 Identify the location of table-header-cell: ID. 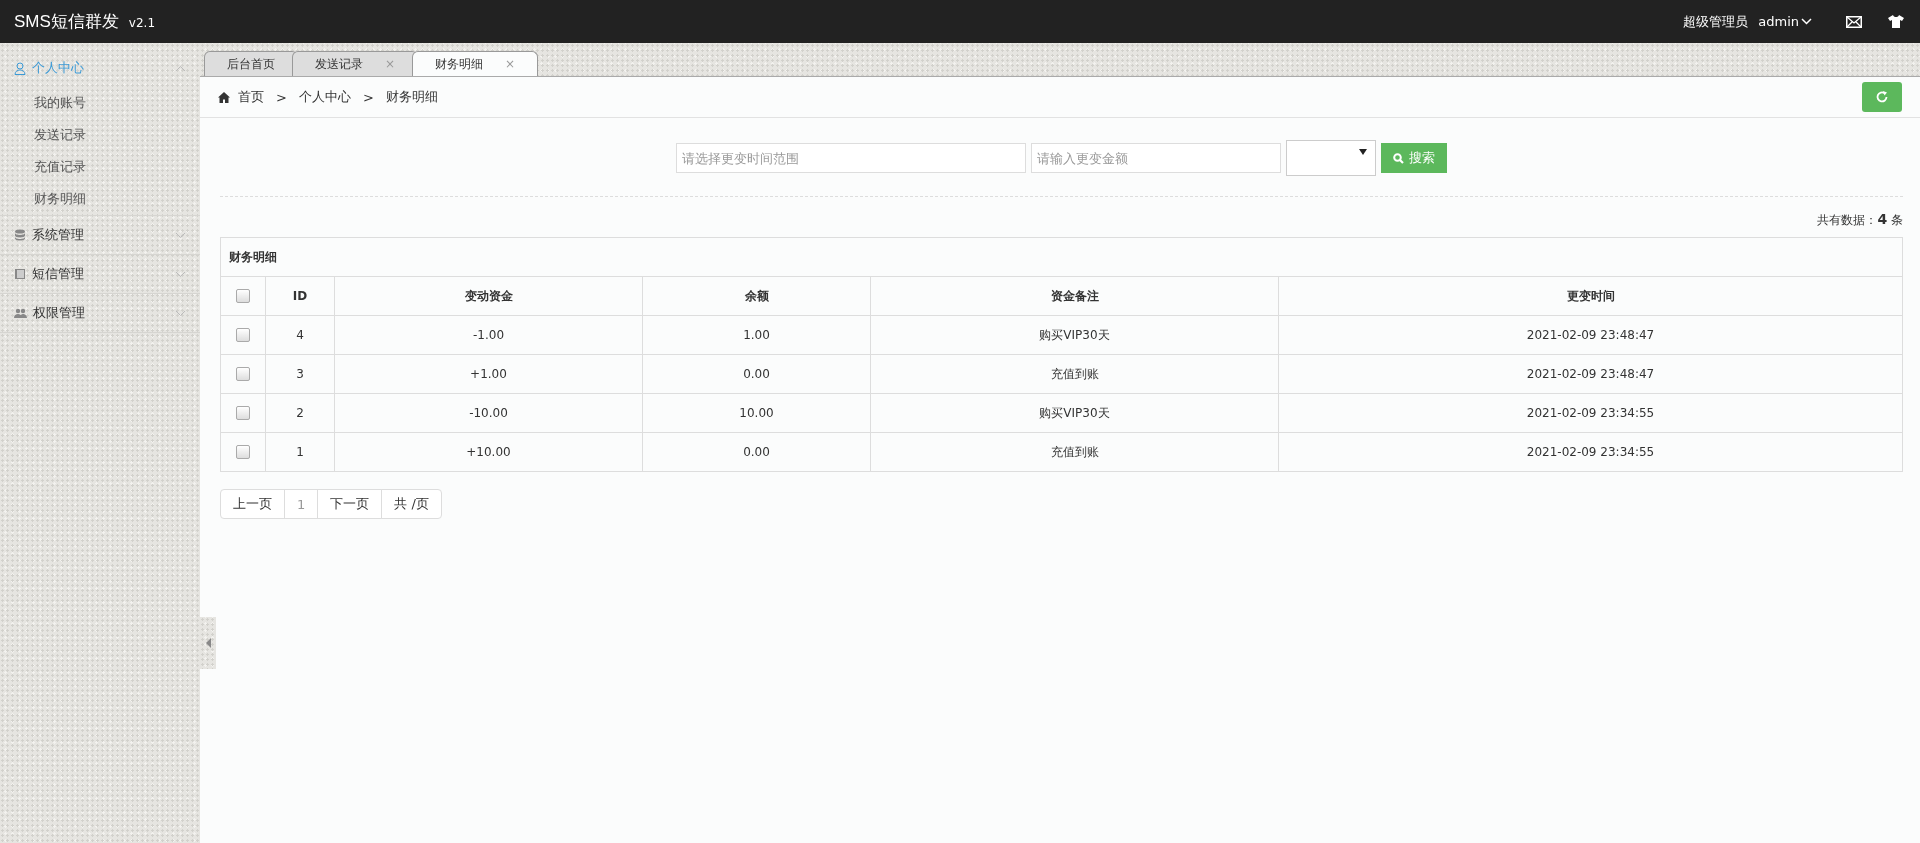
(300, 296).